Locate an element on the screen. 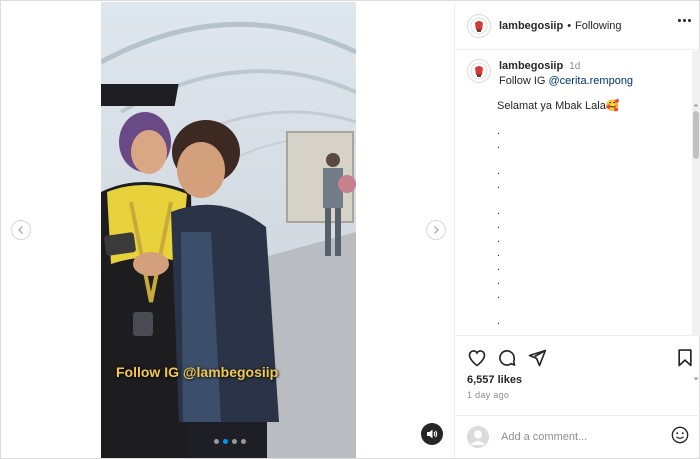  scroll-up-icon is located at coordinates (696, 105).